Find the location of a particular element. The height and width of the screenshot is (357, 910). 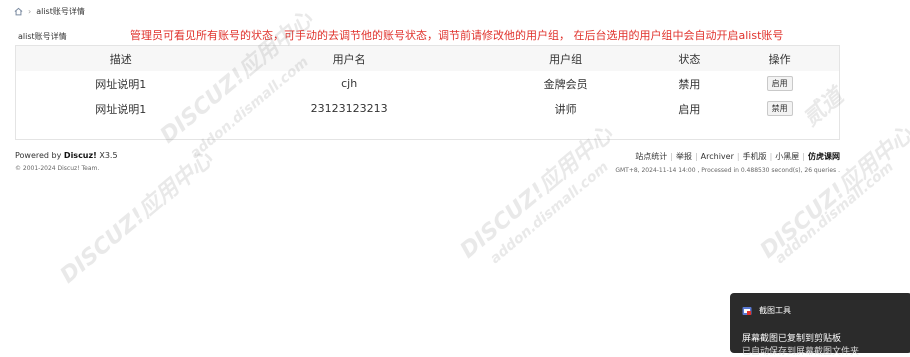

enable-button: 启用 is located at coordinates (779, 83).